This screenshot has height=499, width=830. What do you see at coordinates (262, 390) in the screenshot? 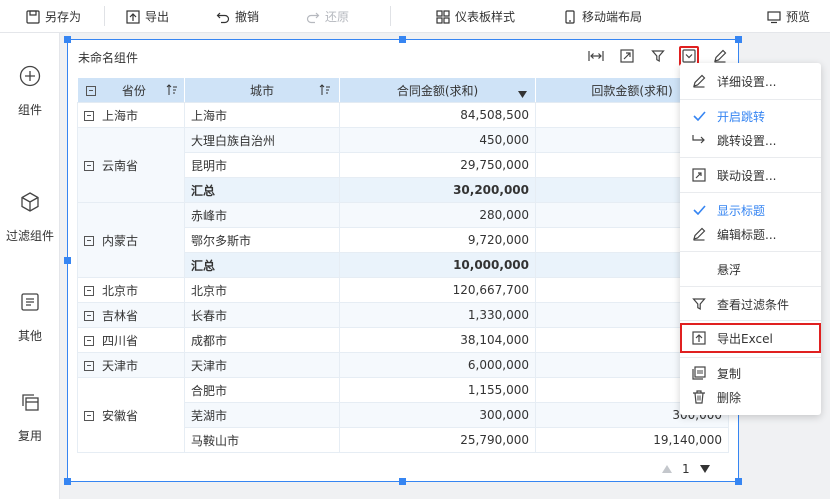
I see `city-cell: 合肥市` at bounding box center [262, 390].